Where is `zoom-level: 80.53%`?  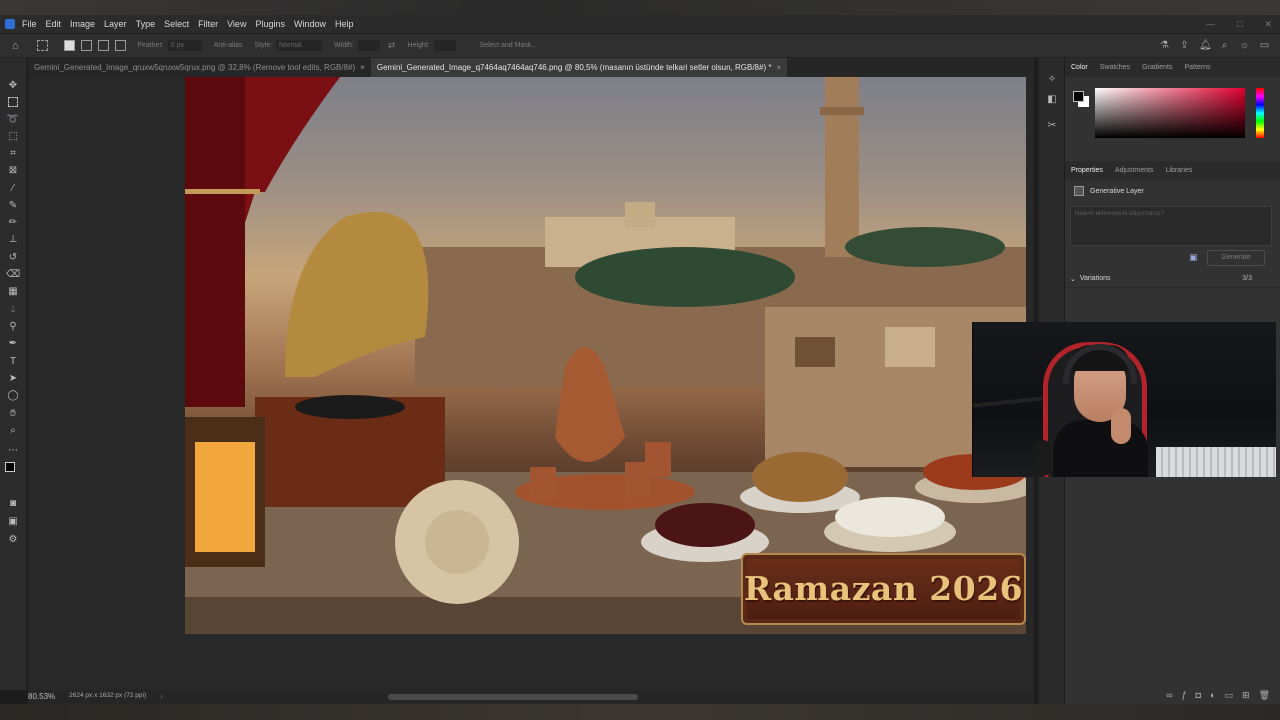 zoom-level: 80.53% is located at coordinates (41, 698).